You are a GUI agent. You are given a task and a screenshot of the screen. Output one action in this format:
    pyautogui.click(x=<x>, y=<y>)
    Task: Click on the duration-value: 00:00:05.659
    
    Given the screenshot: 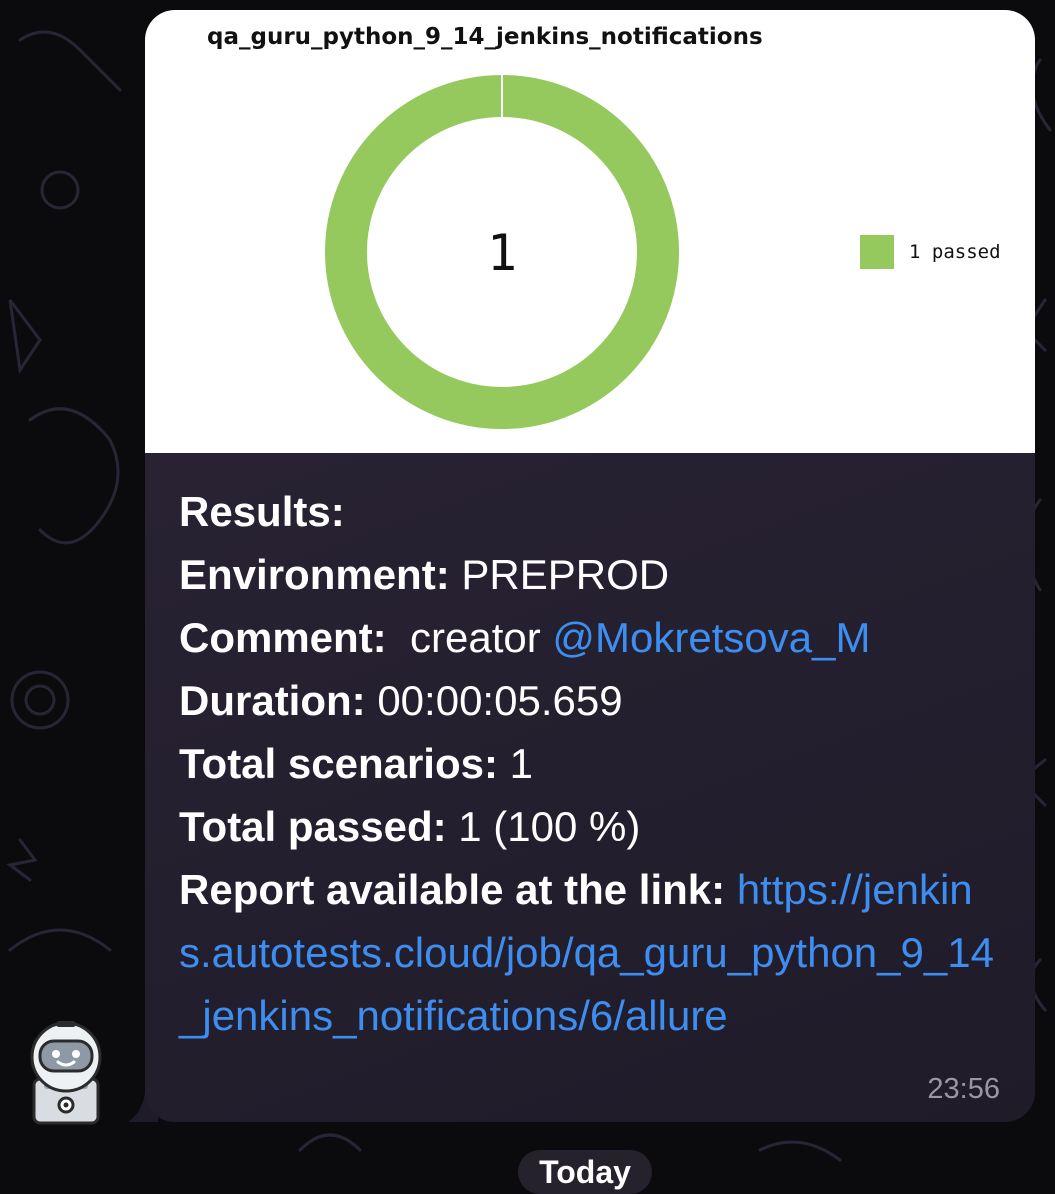 What is the action you would take?
    pyautogui.click(x=500, y=700)
    